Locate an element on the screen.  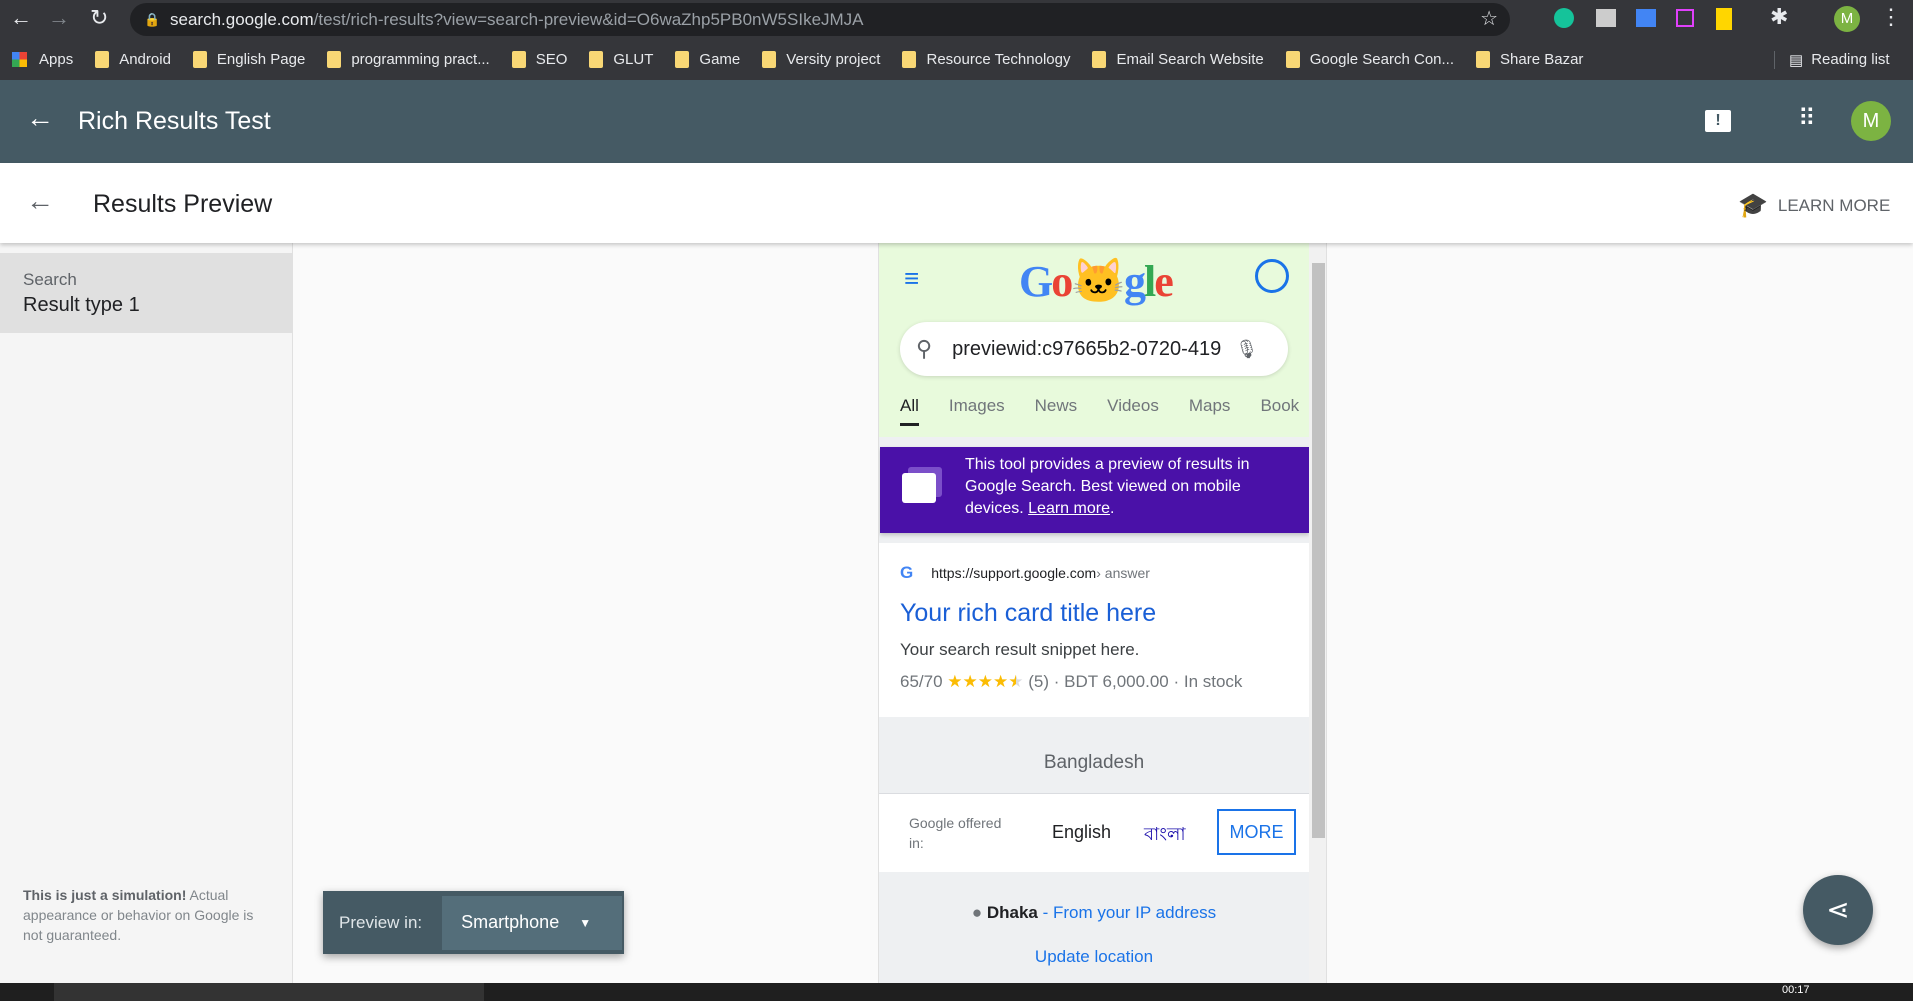
bookmark-folder: Share Bazar is located at coordinates (1529, 59).